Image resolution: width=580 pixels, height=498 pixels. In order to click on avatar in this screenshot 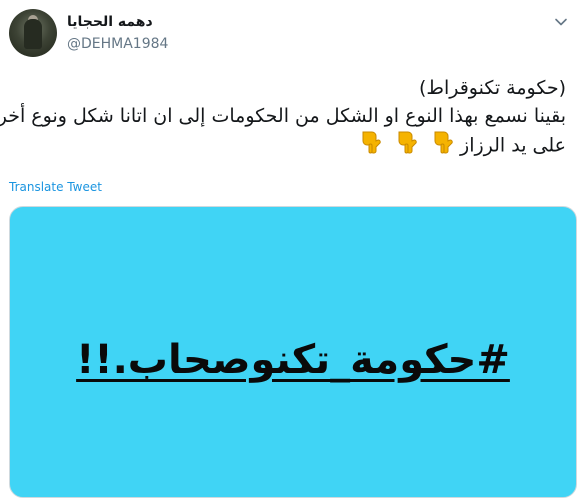, I will do `click(33, 33)`.